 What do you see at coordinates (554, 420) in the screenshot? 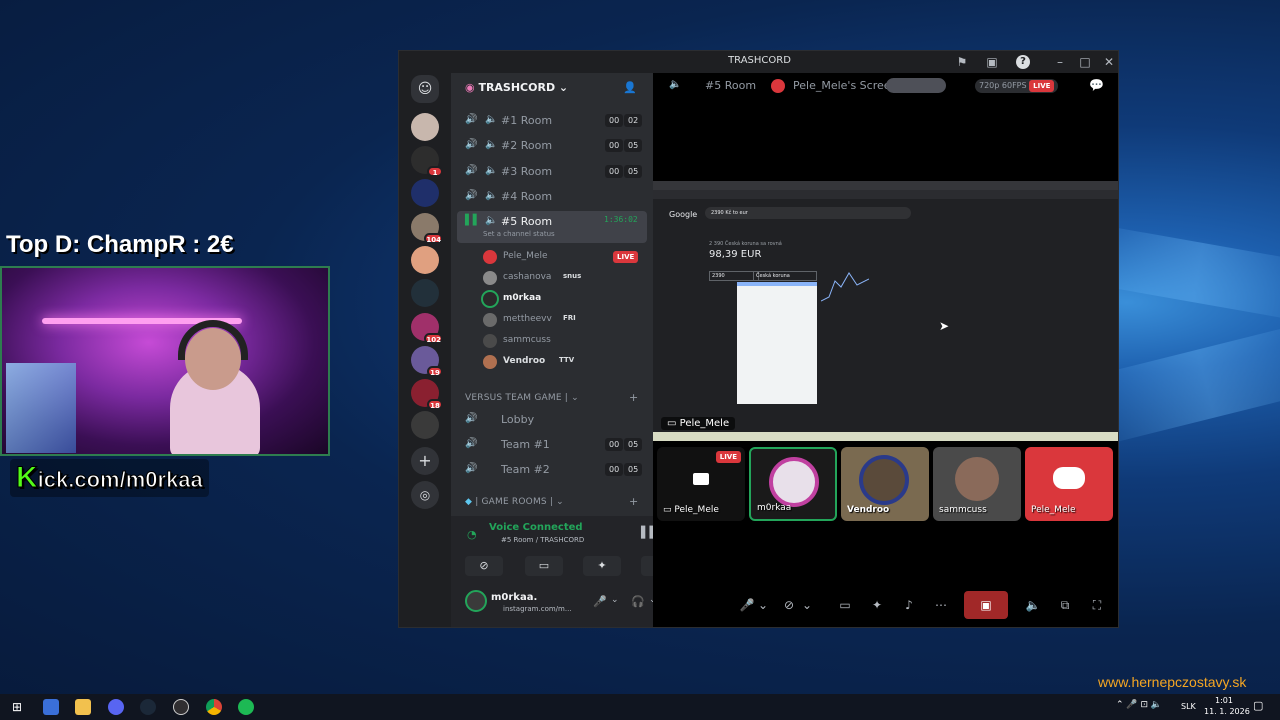
I see `voice-channel: 🔊 Lobby` at bounding box center [554, 420].